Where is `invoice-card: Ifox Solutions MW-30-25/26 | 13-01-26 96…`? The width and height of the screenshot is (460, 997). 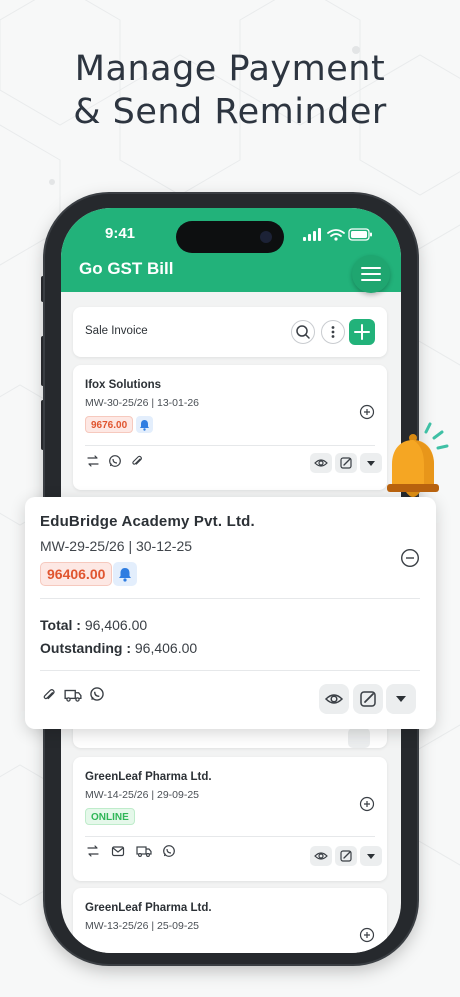 invoice-card: Ifox Solutions MW-30-25/26 | 13-01-26 96… is located at coordinates (230, 427).